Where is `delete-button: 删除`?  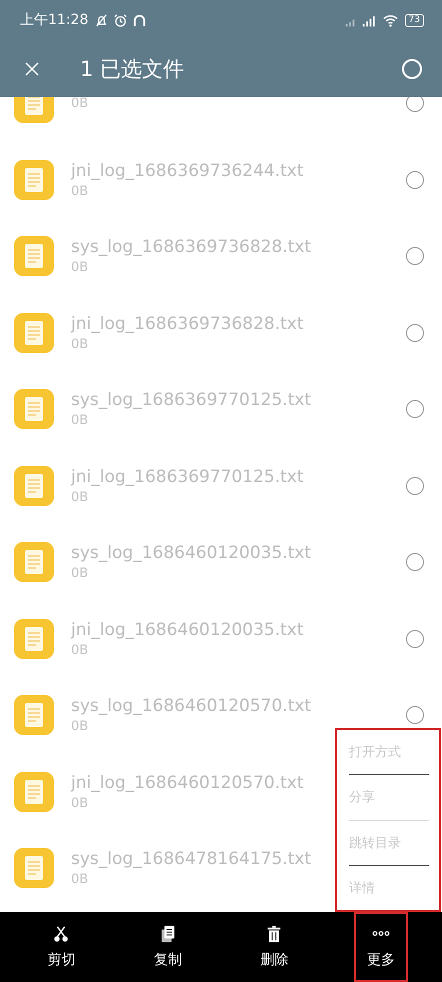 delete-button: 删除 is located at coordinates (274, 947).